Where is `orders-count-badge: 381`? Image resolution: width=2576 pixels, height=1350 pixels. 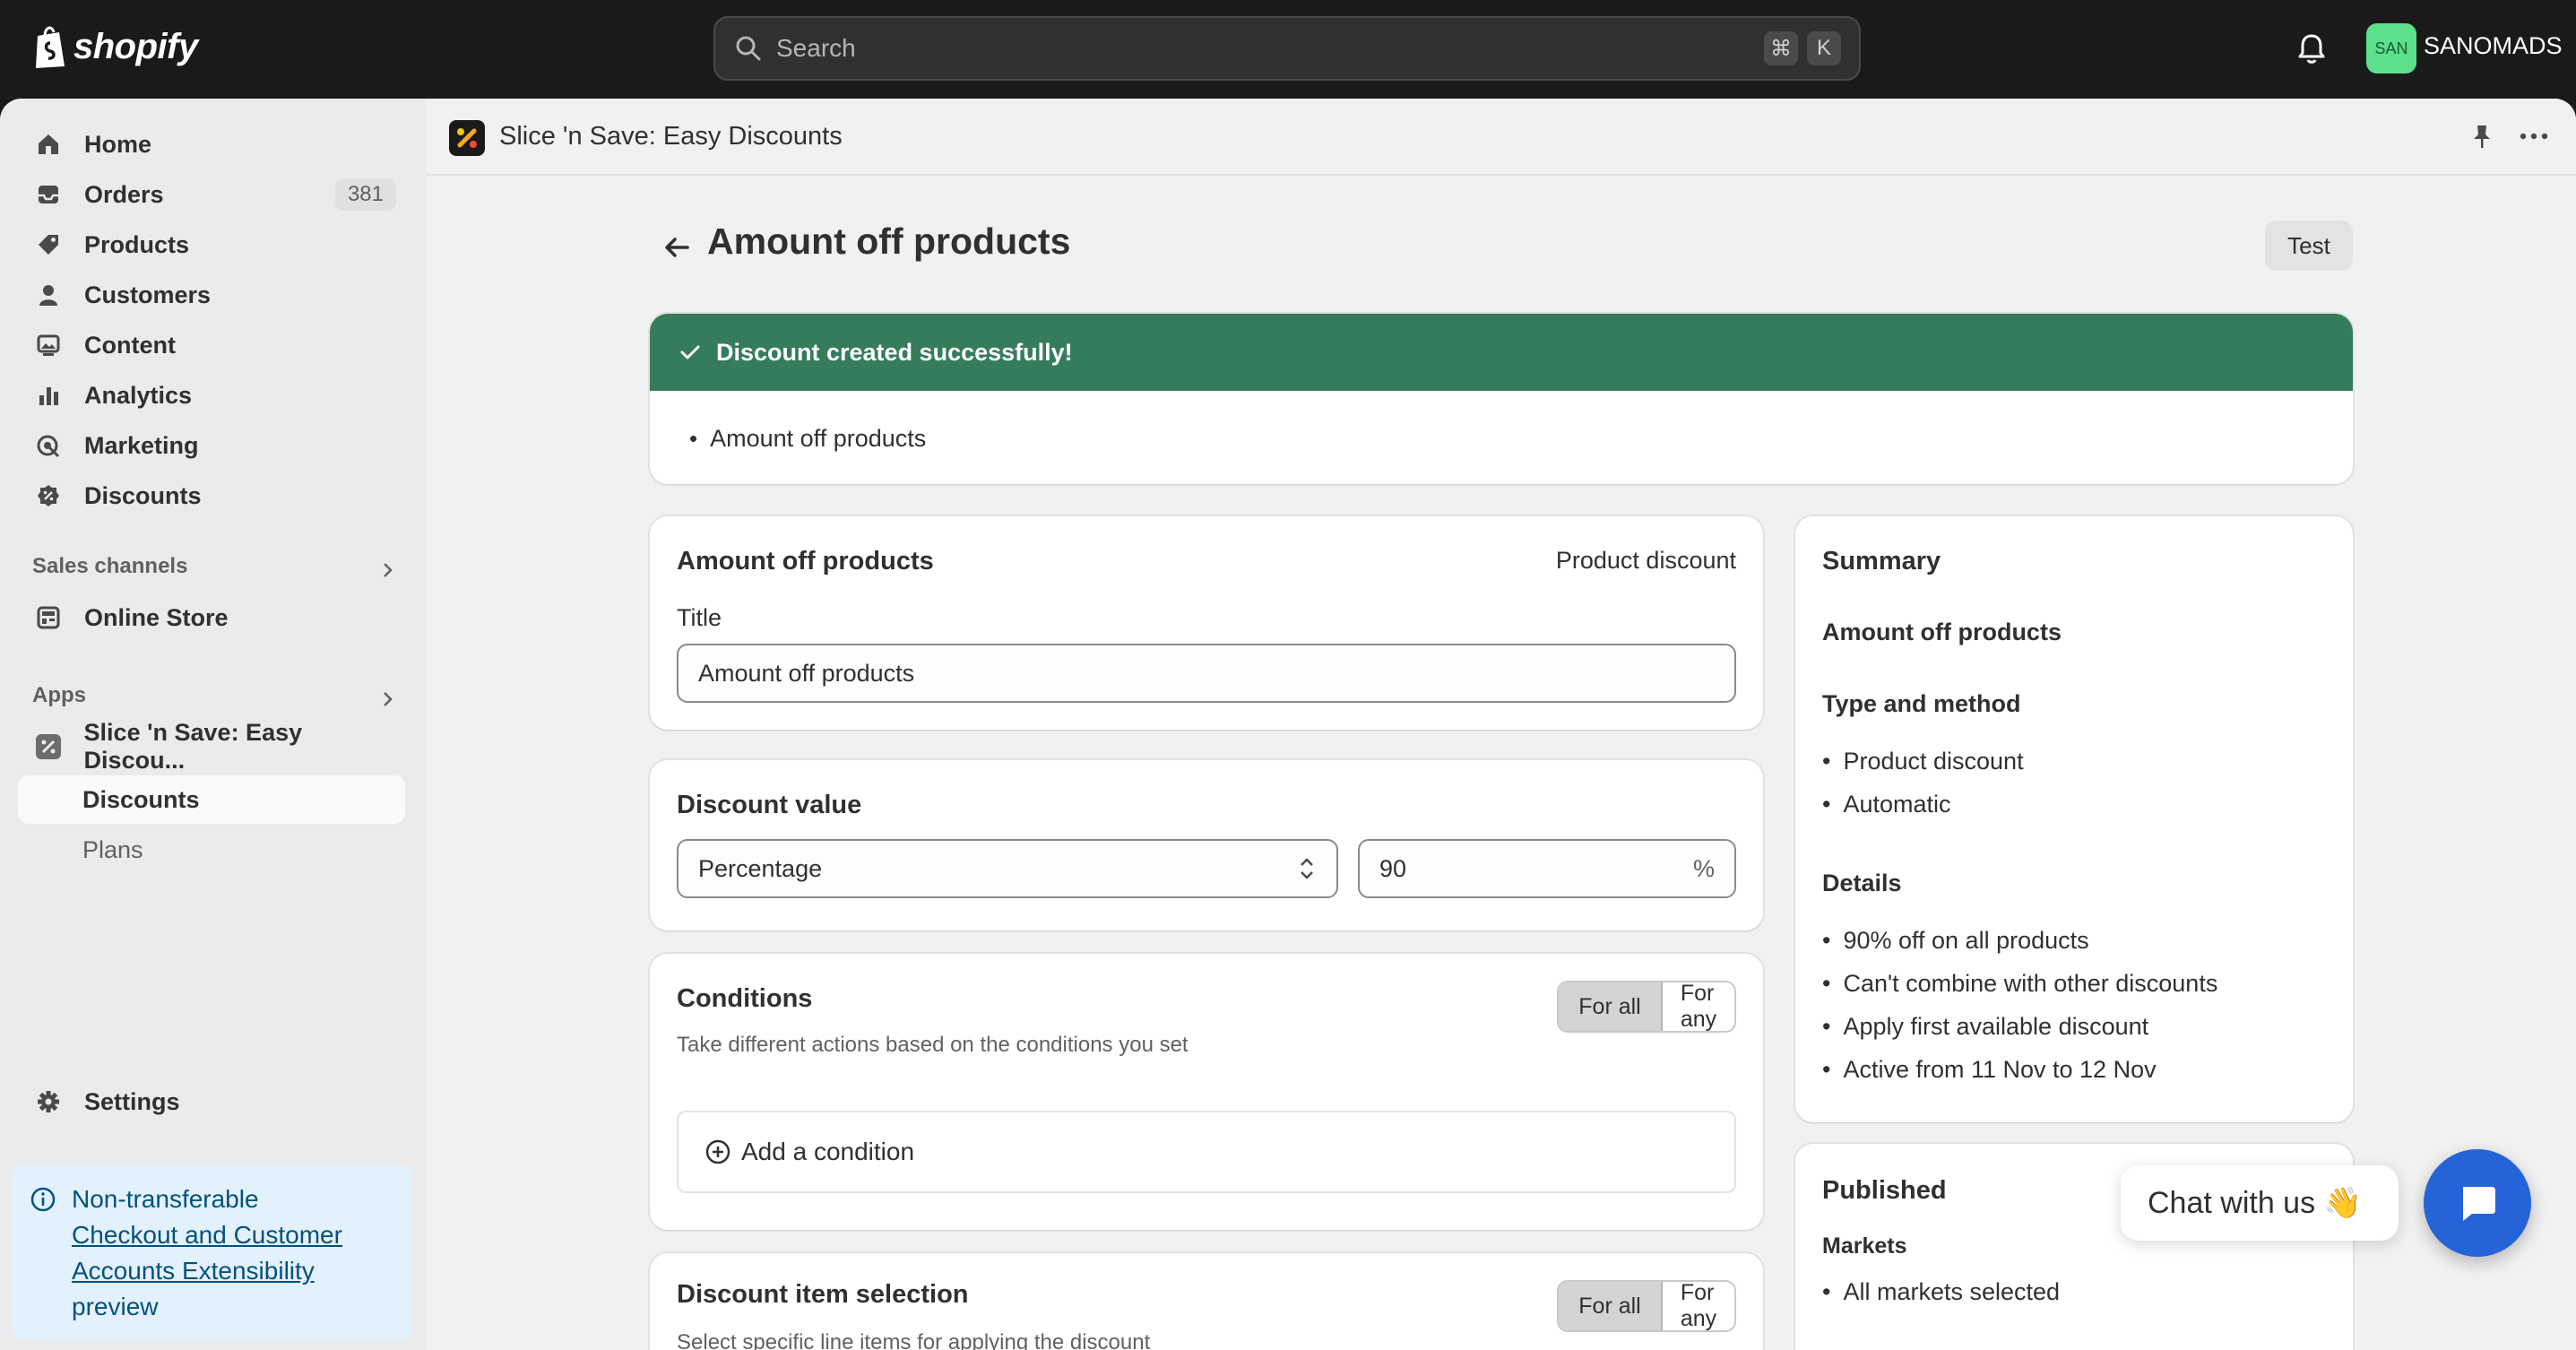
orders-count-badge: 381 is located at coordinates (365, 194).